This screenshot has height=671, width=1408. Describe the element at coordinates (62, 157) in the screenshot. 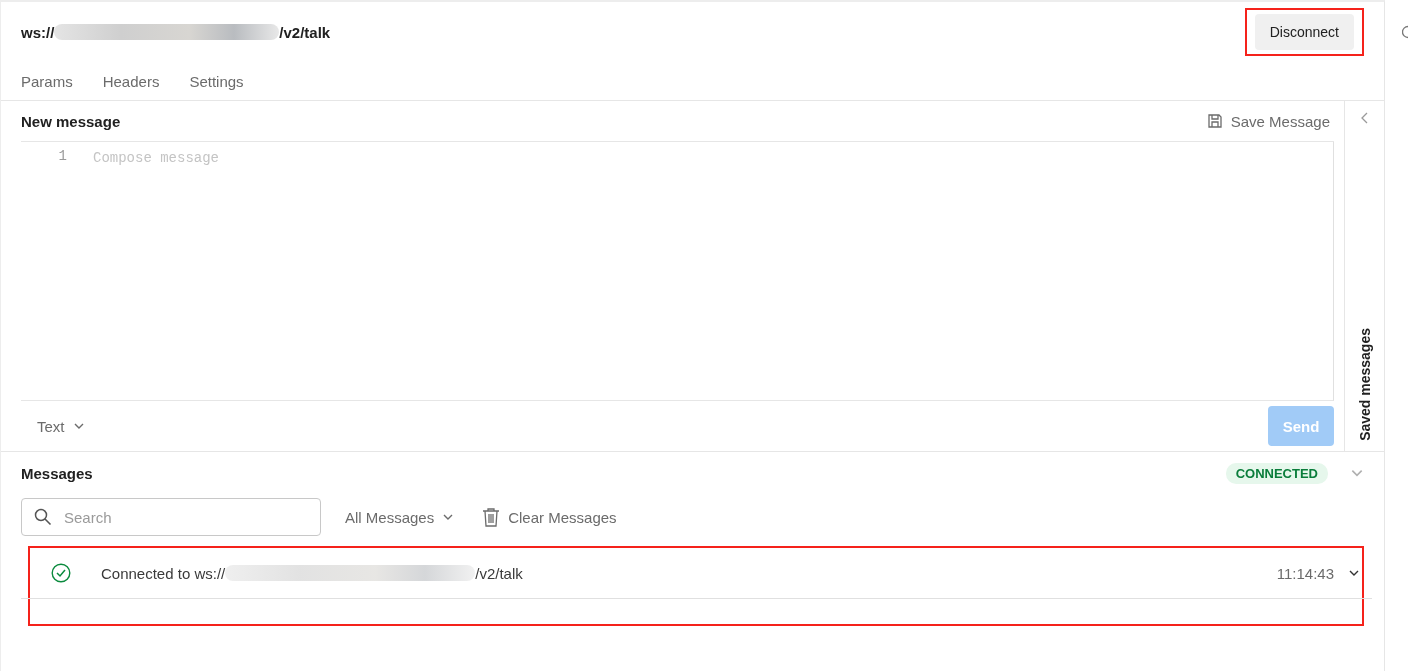

I see `line-number: 1` at that location.